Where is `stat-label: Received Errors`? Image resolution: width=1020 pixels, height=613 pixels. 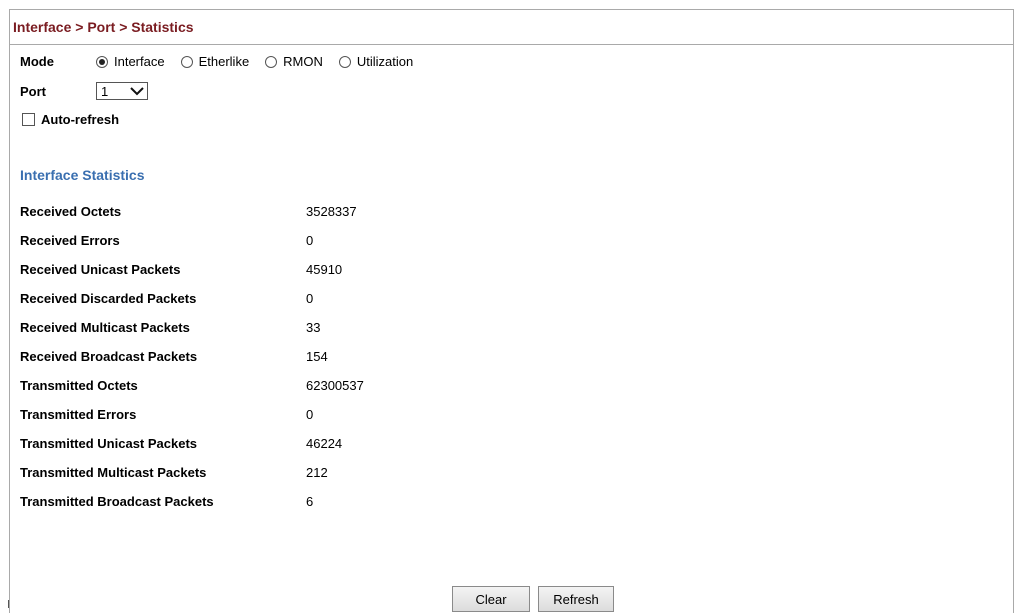
stat-label: Received Errors is located at coordinates (70, 240).